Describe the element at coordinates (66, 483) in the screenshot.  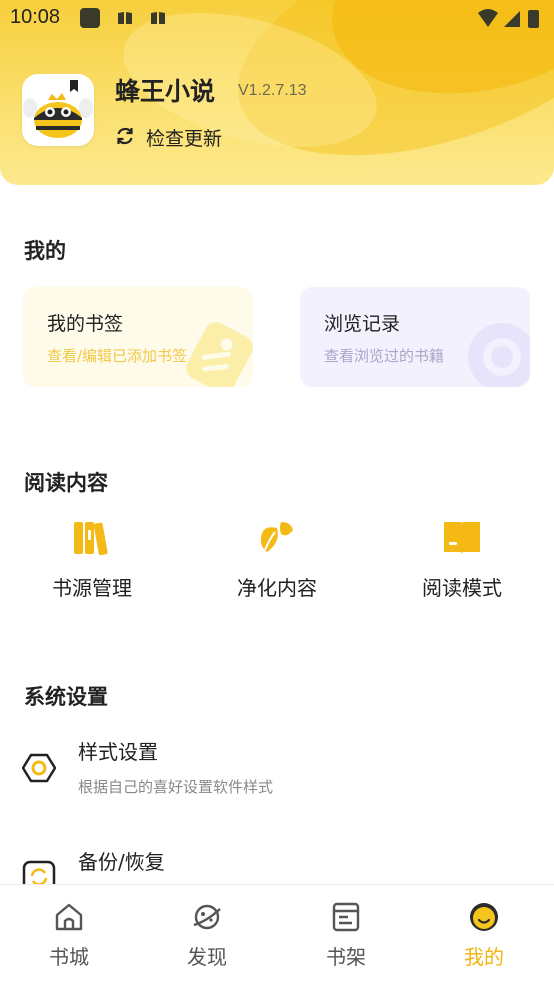
I see `section-title-reading: 阅读内容` at that location.